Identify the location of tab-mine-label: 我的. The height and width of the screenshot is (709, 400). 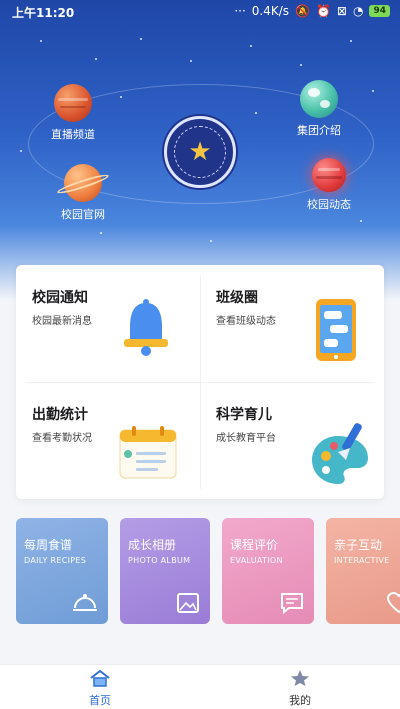
(300, 700).